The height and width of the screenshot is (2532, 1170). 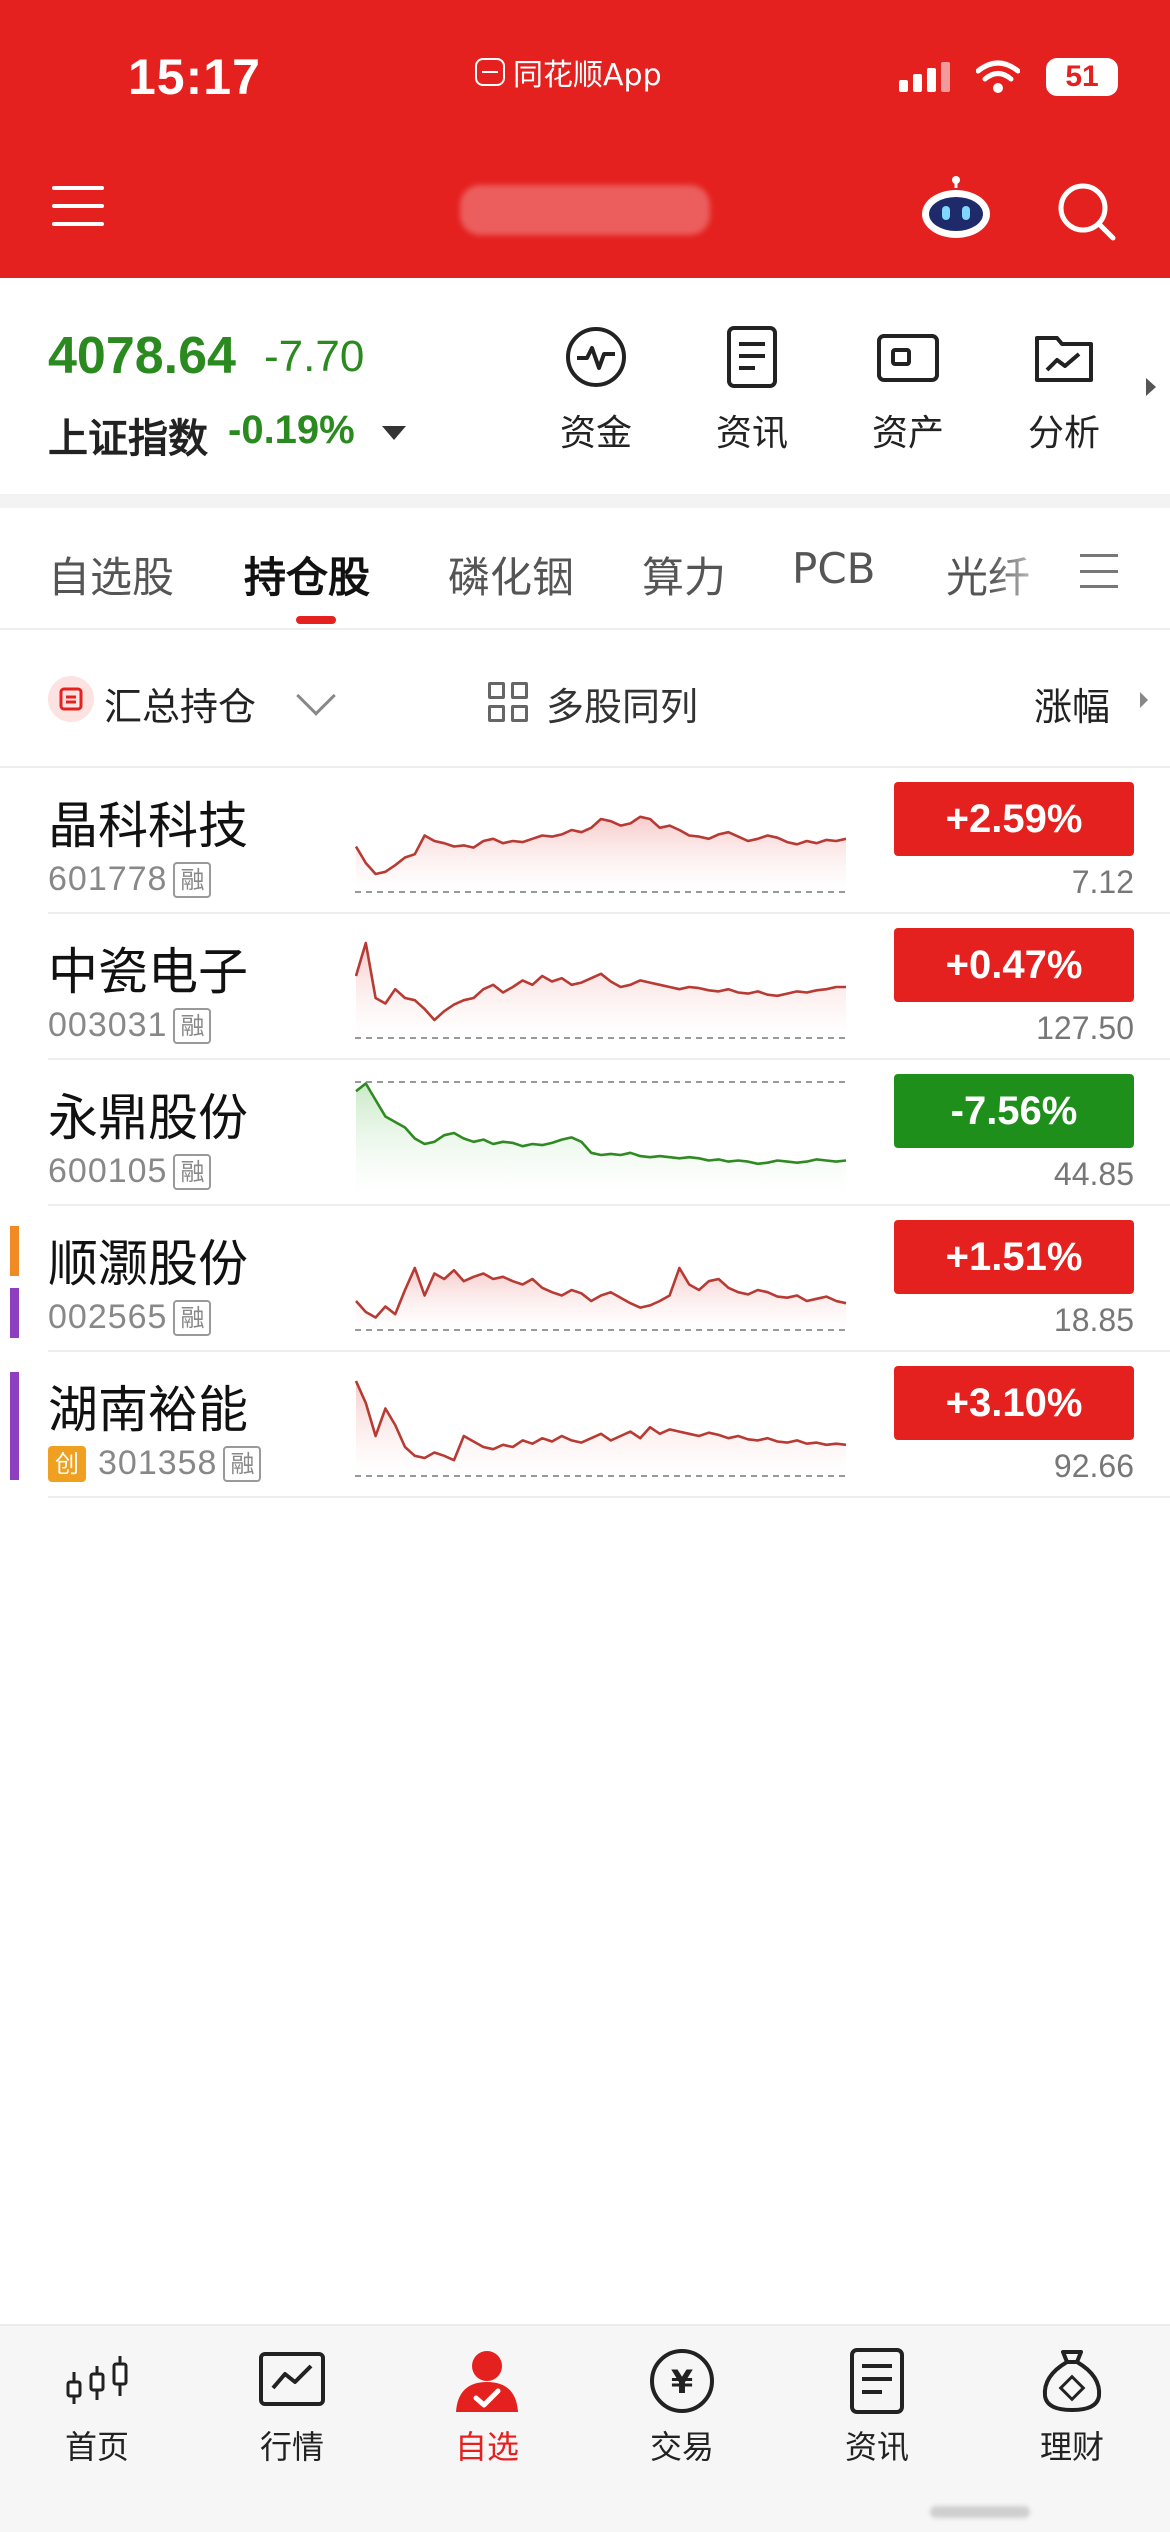 I want to click on tab-holdings: 持仓股, so click(x=307, y=574).